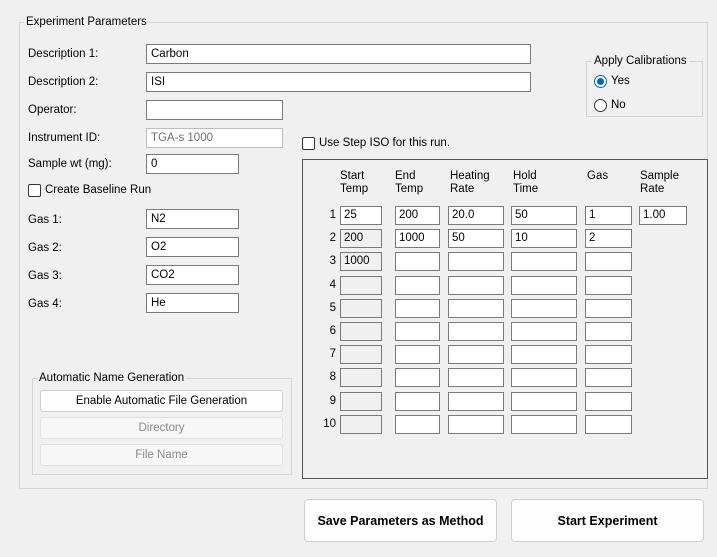  Describe the element at coordinates (620, 81) in the screenshot. I see `calibrations-yes-label: Yes` at that location.